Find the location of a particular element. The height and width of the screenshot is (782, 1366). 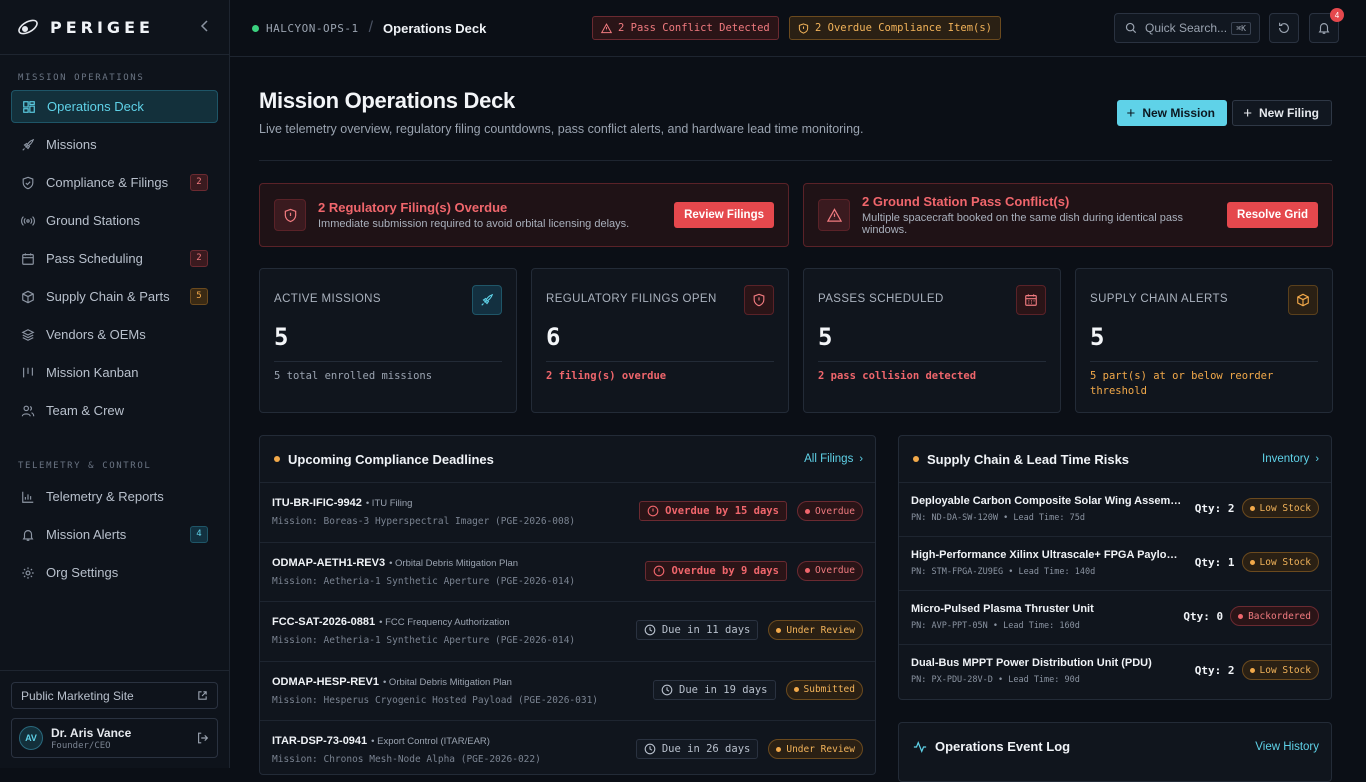

compliance-overdue-chip: 2 Overdue Compliance Item(s) is located at coordinates (895, 28).